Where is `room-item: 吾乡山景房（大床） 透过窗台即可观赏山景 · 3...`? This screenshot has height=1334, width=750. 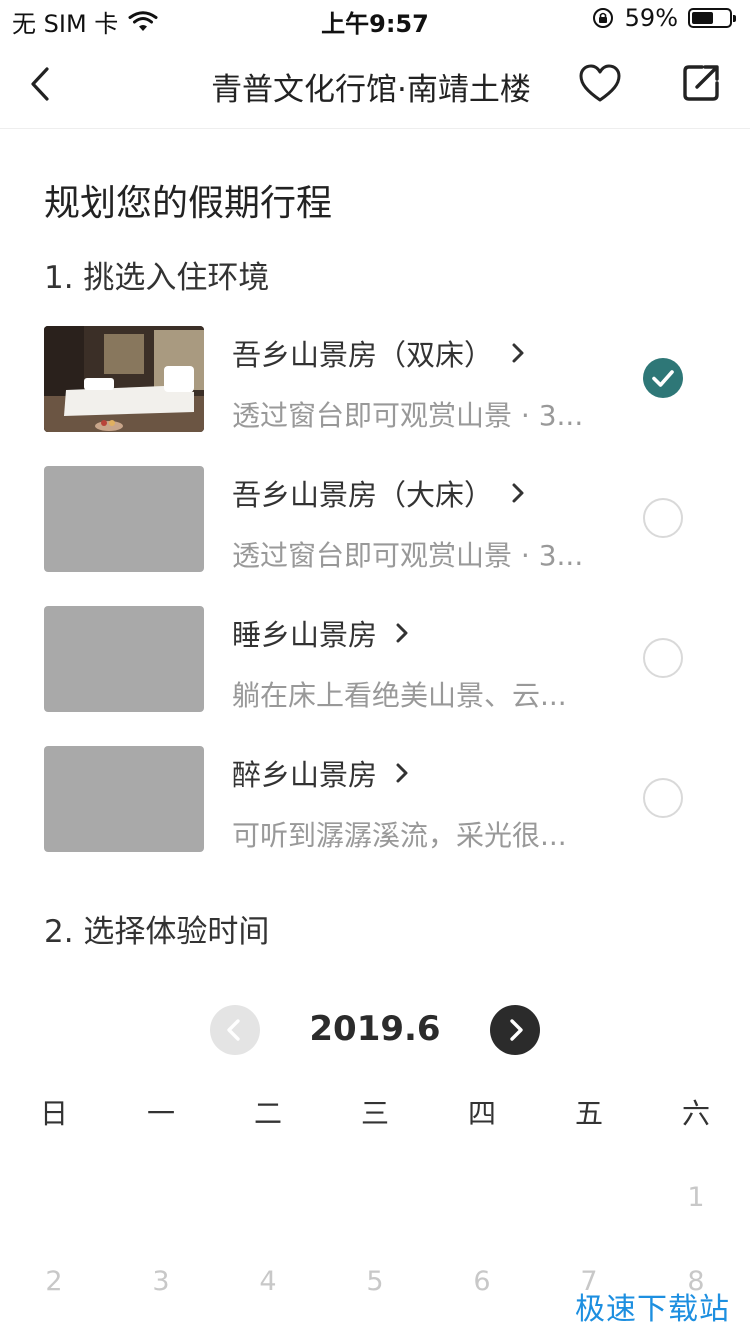
room-item: 吾乡山景房（大床） 透过窗台即可观赏山景 · 3... is located at coordinates (375, 519).